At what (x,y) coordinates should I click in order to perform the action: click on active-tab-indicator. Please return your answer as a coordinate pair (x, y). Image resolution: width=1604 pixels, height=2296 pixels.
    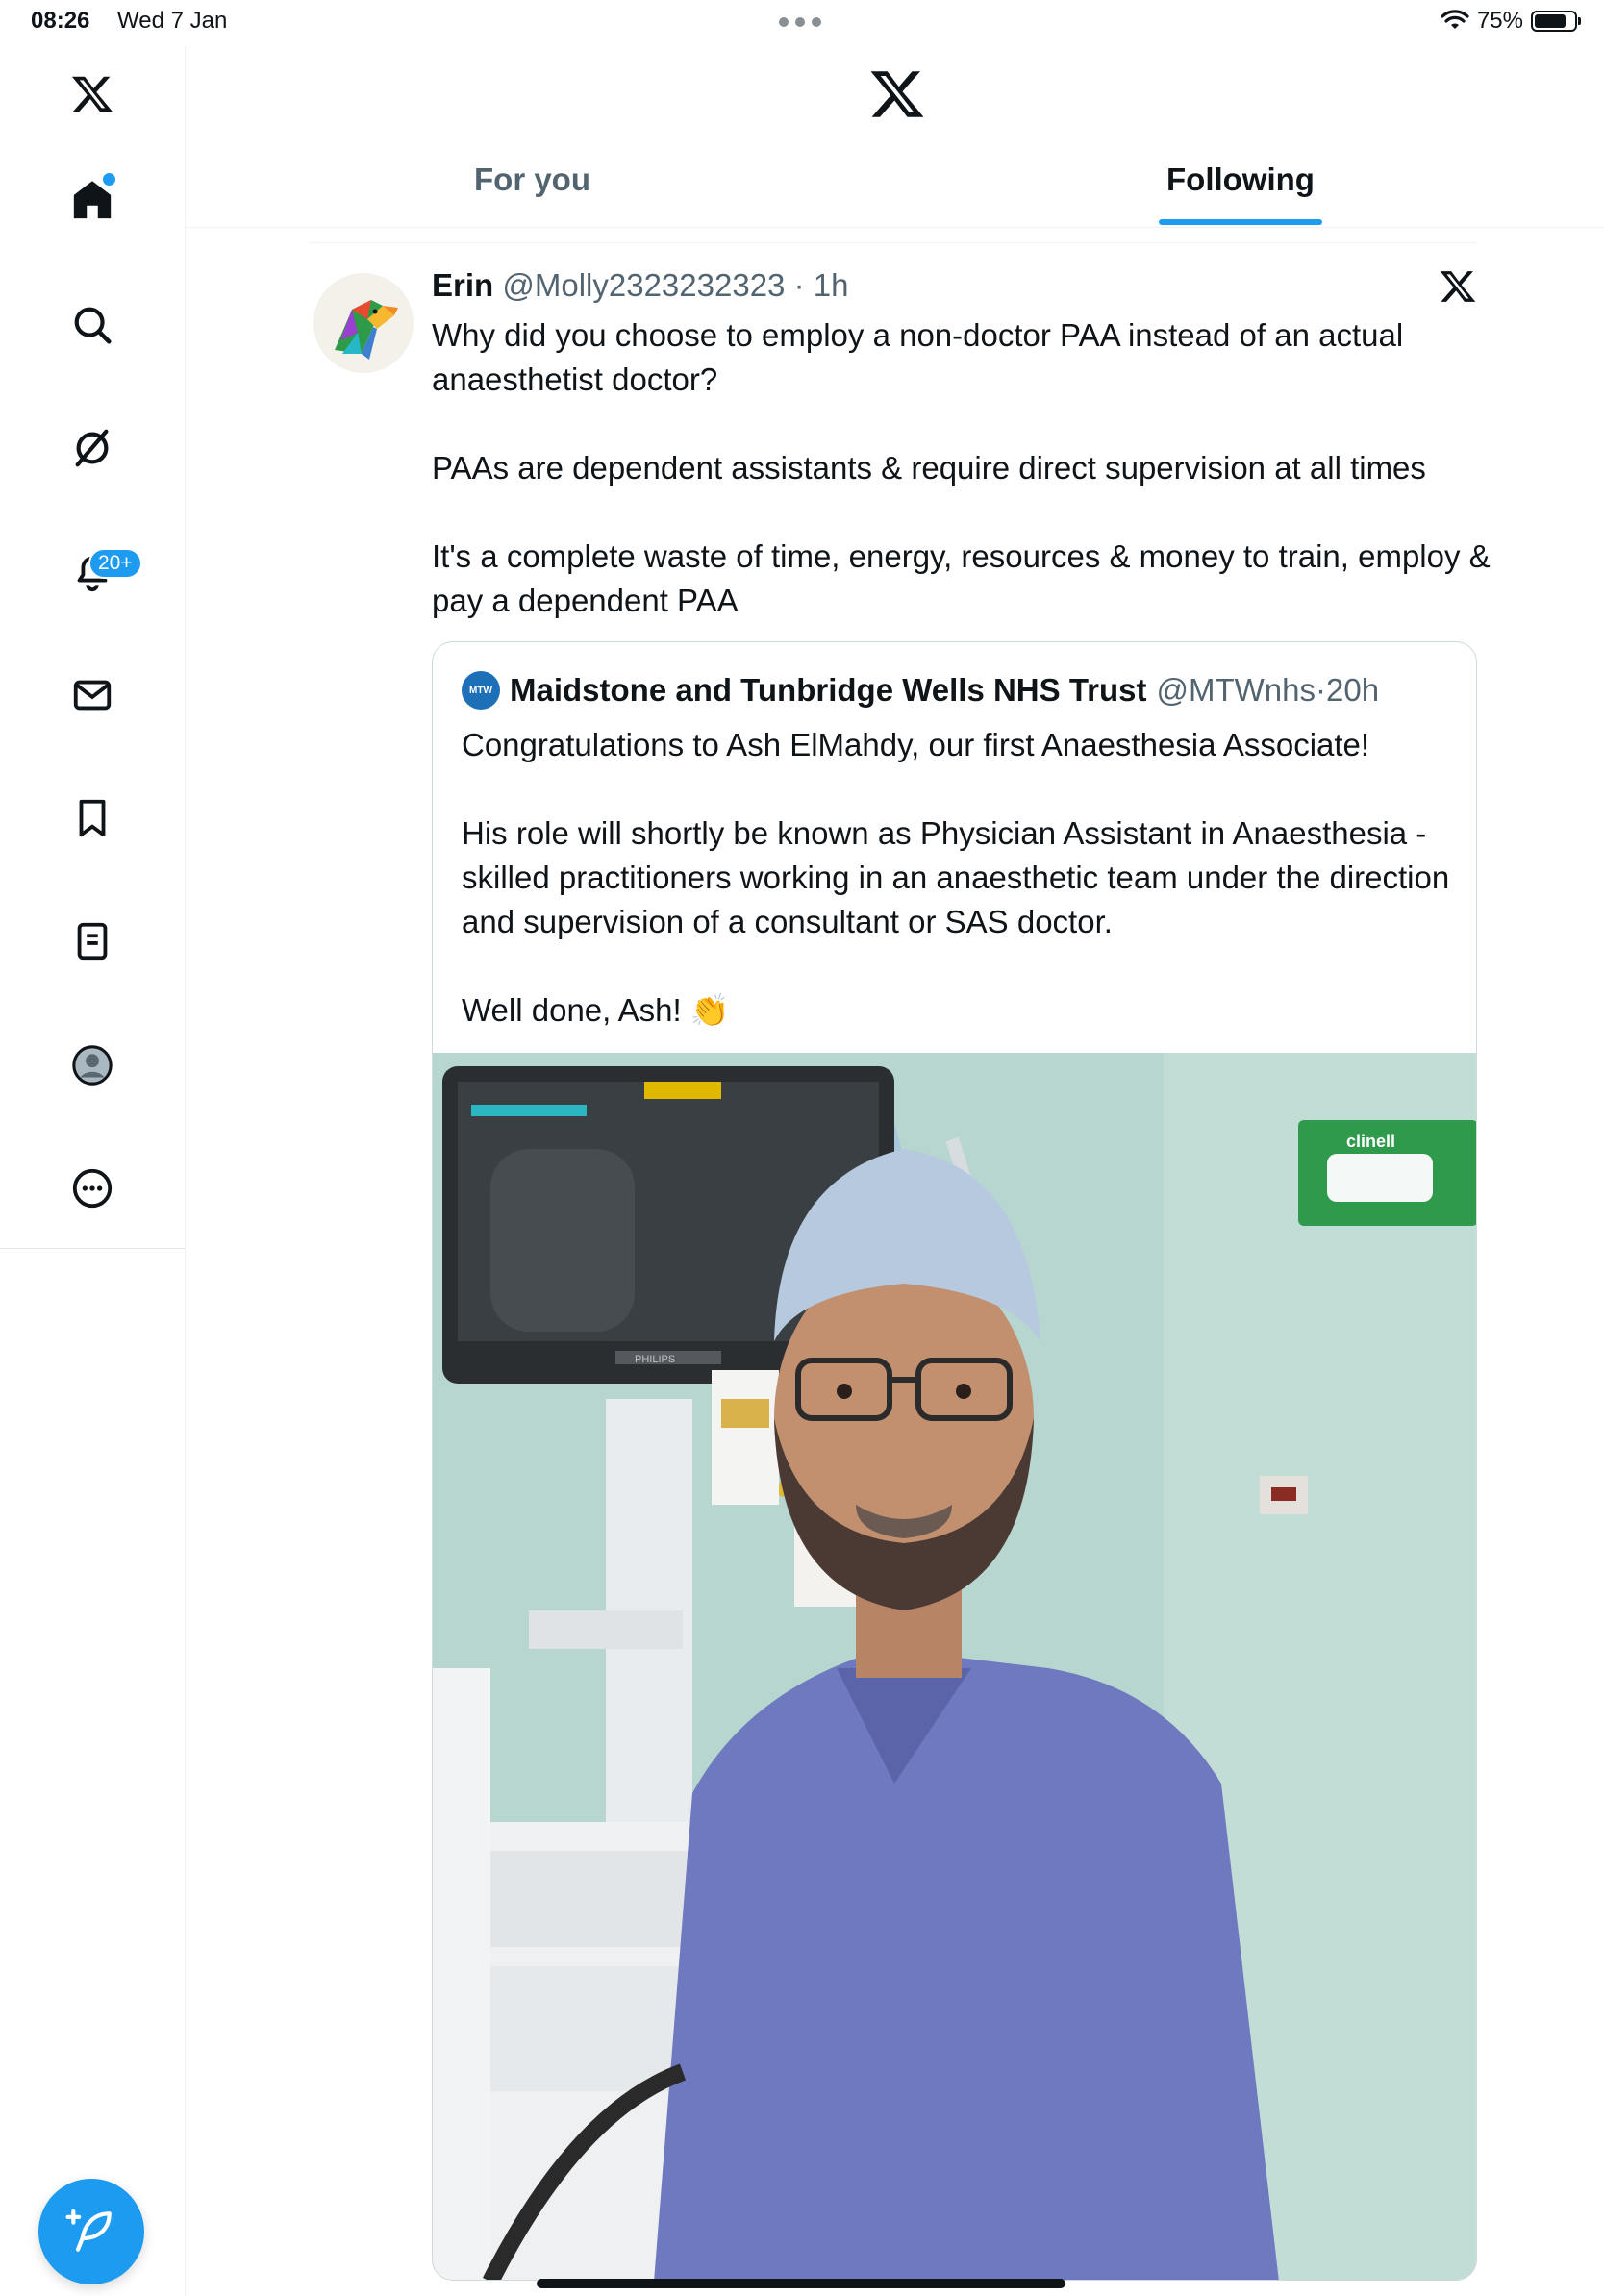
    Looking at the image, I should click on (1240, 222).